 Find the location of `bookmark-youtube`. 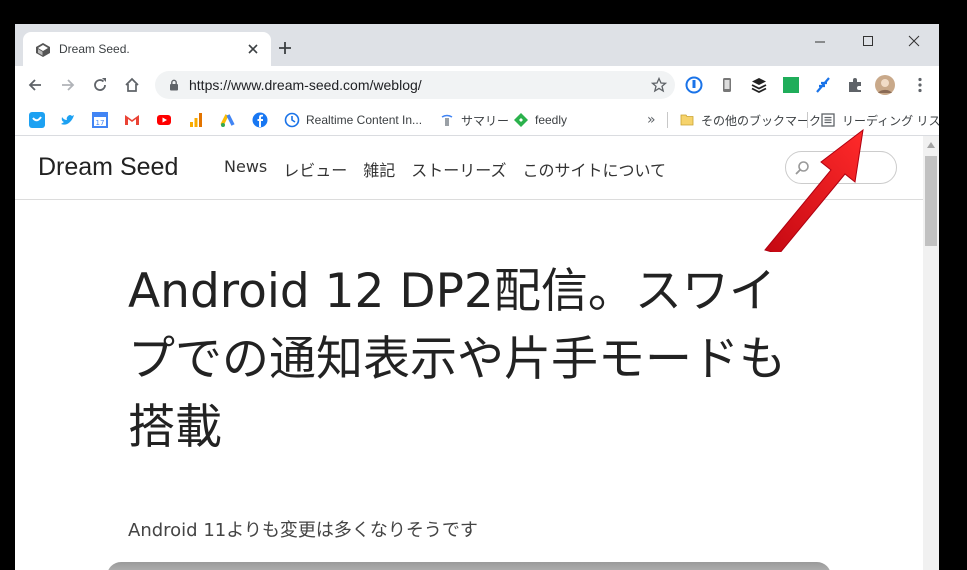

bookmark-youtube is located at coordinates (164, 120).